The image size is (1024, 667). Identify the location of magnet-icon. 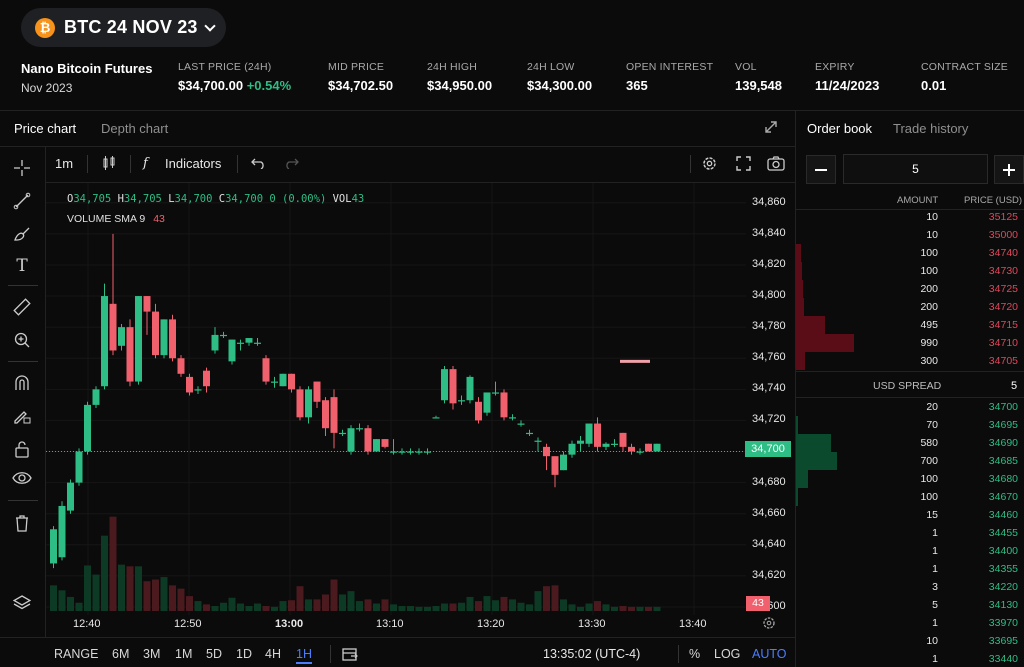
(22, 383).